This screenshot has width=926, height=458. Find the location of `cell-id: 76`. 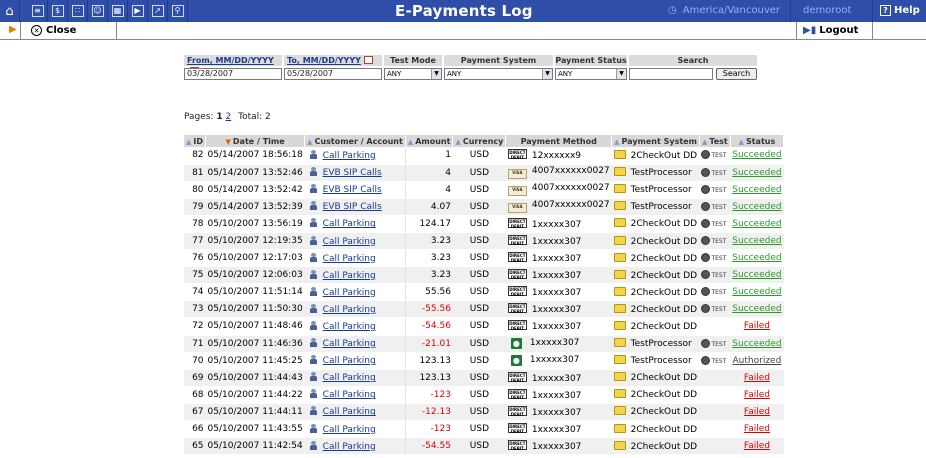

cell-id: 76 is located at coordinates (195, 258).